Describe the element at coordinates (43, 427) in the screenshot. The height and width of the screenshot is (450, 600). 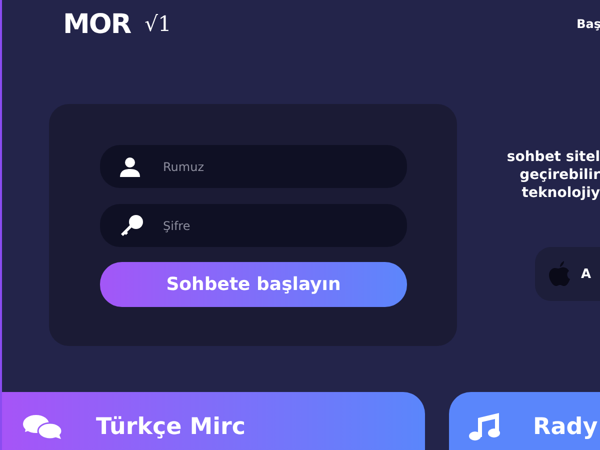
I see `chat-icon` at that location.